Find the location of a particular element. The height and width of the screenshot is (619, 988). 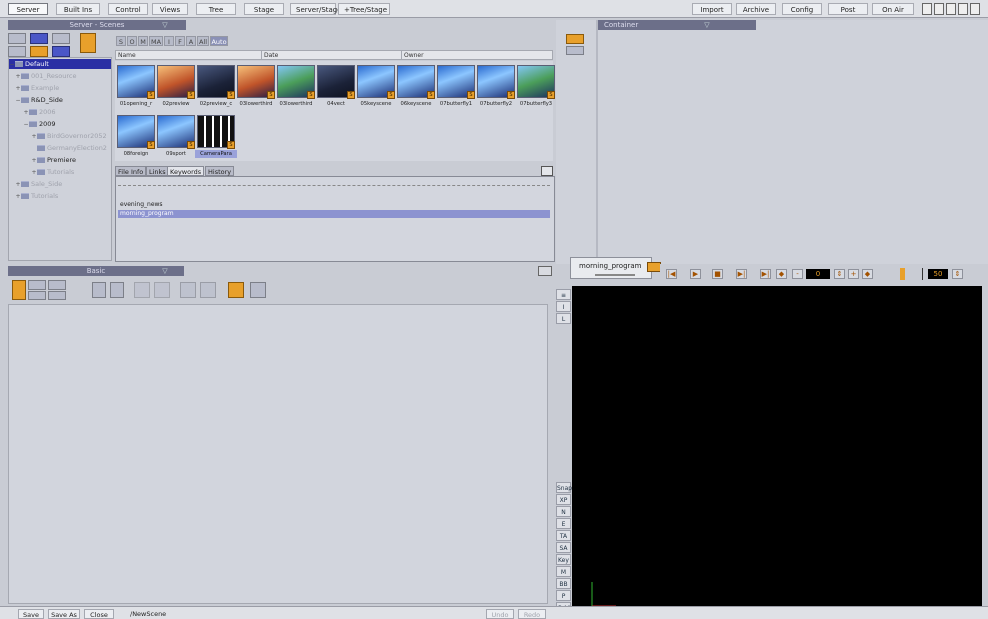

tree-item-sale-side: + Sale_Side is located at coordinates (38, 184).